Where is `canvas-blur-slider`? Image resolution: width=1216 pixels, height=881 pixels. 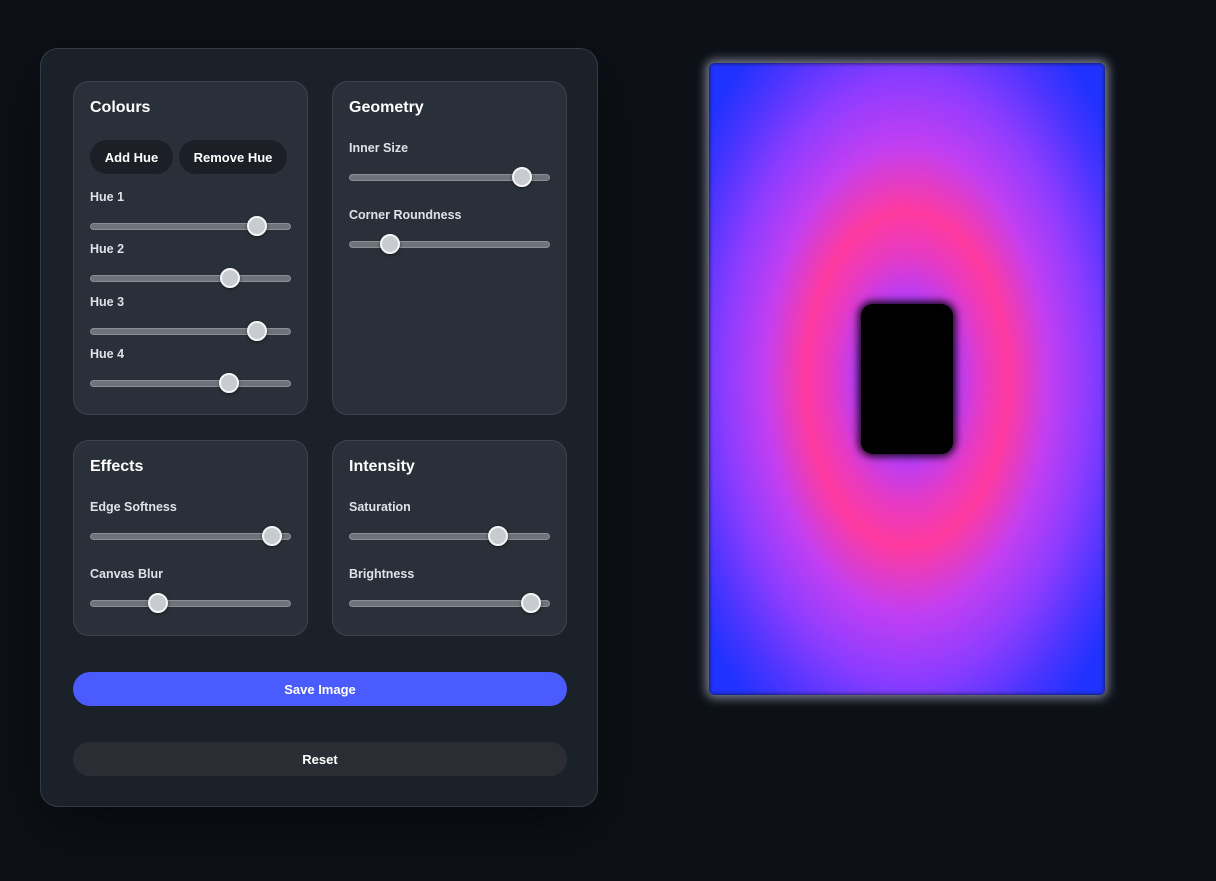 canvas-blur-slider is located at coordinates (190, 603).